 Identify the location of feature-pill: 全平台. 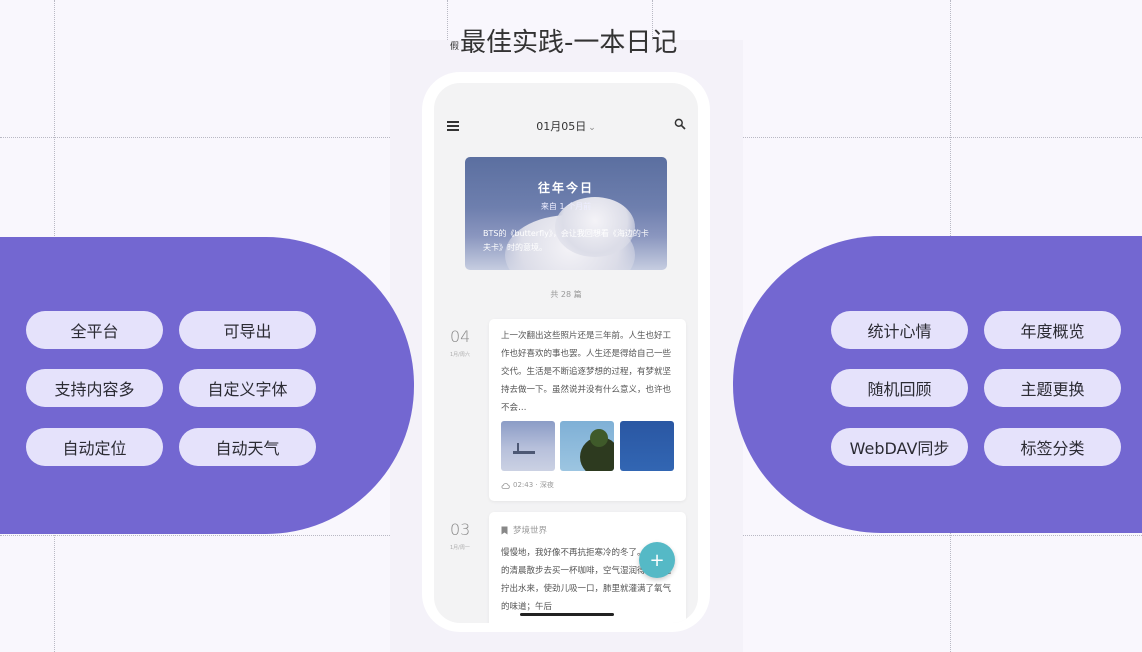
(94, 330).